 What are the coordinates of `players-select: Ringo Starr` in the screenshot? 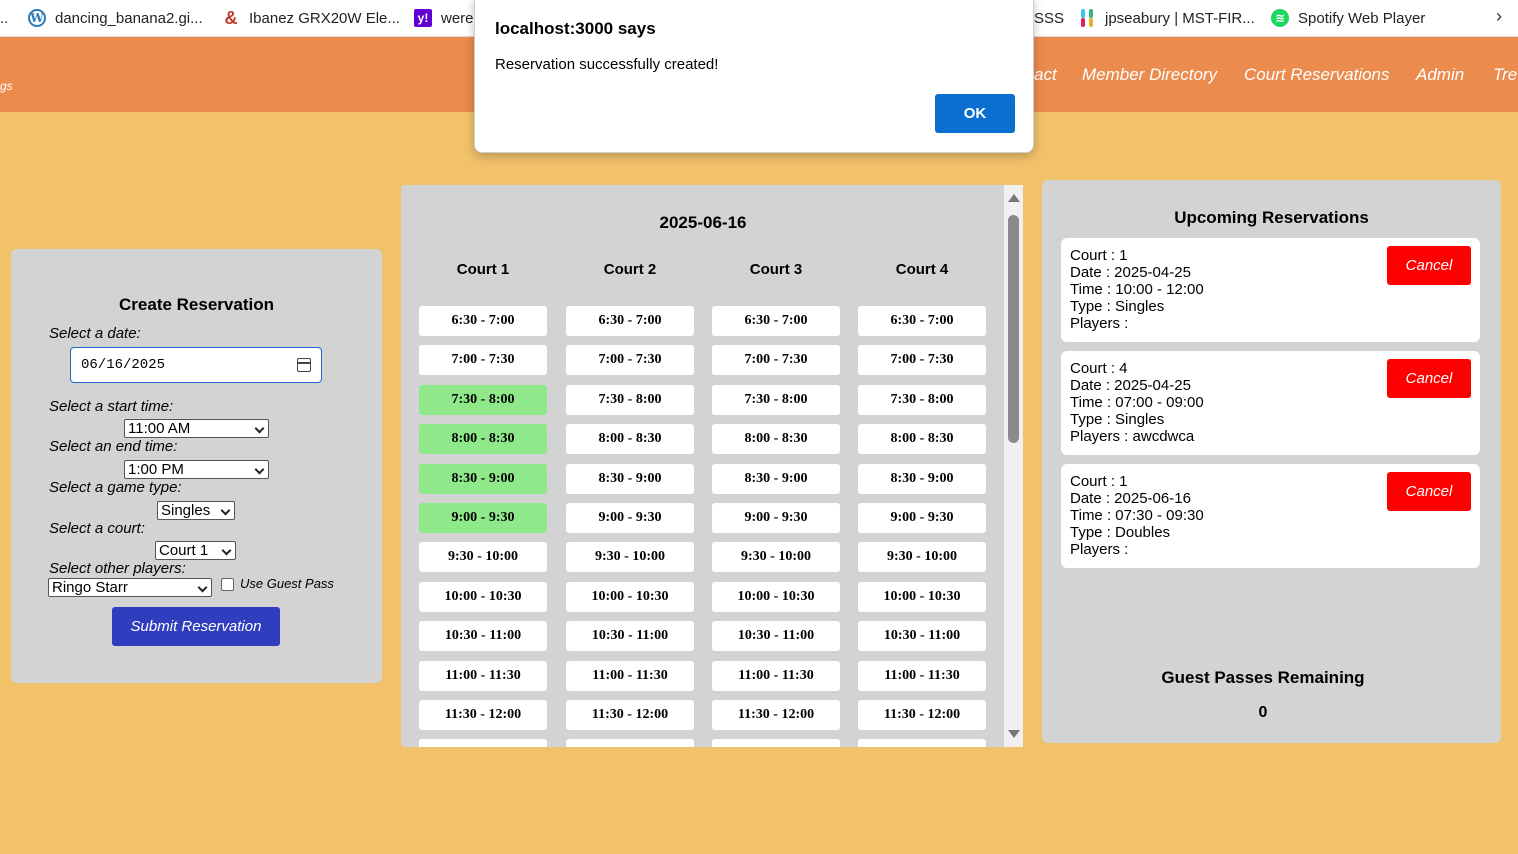 It's located at (130, 587).